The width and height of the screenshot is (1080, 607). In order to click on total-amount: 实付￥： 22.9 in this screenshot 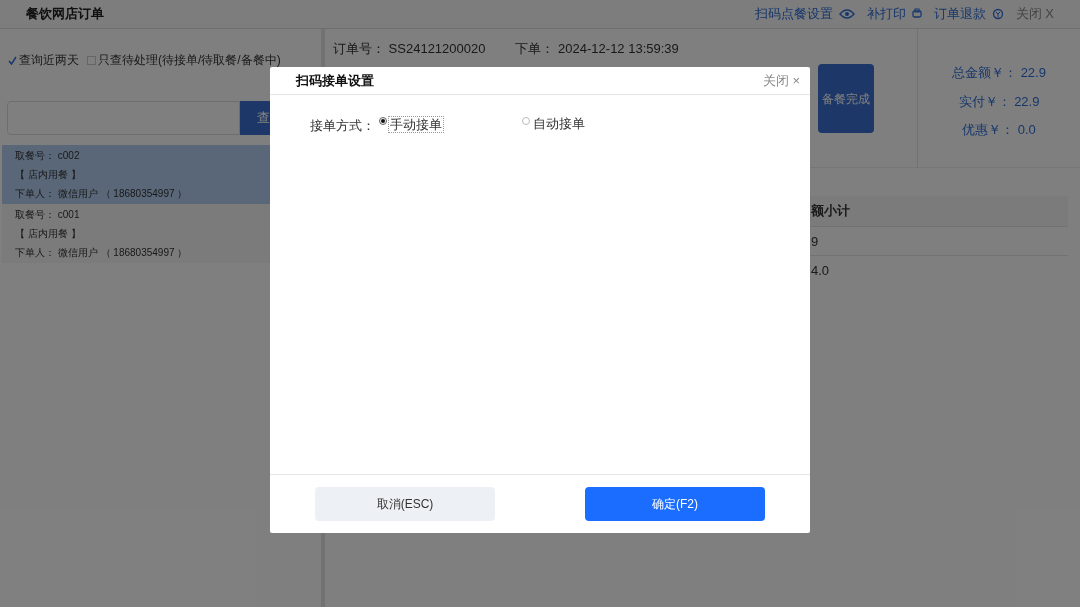, I will do `click(999, 101)`.